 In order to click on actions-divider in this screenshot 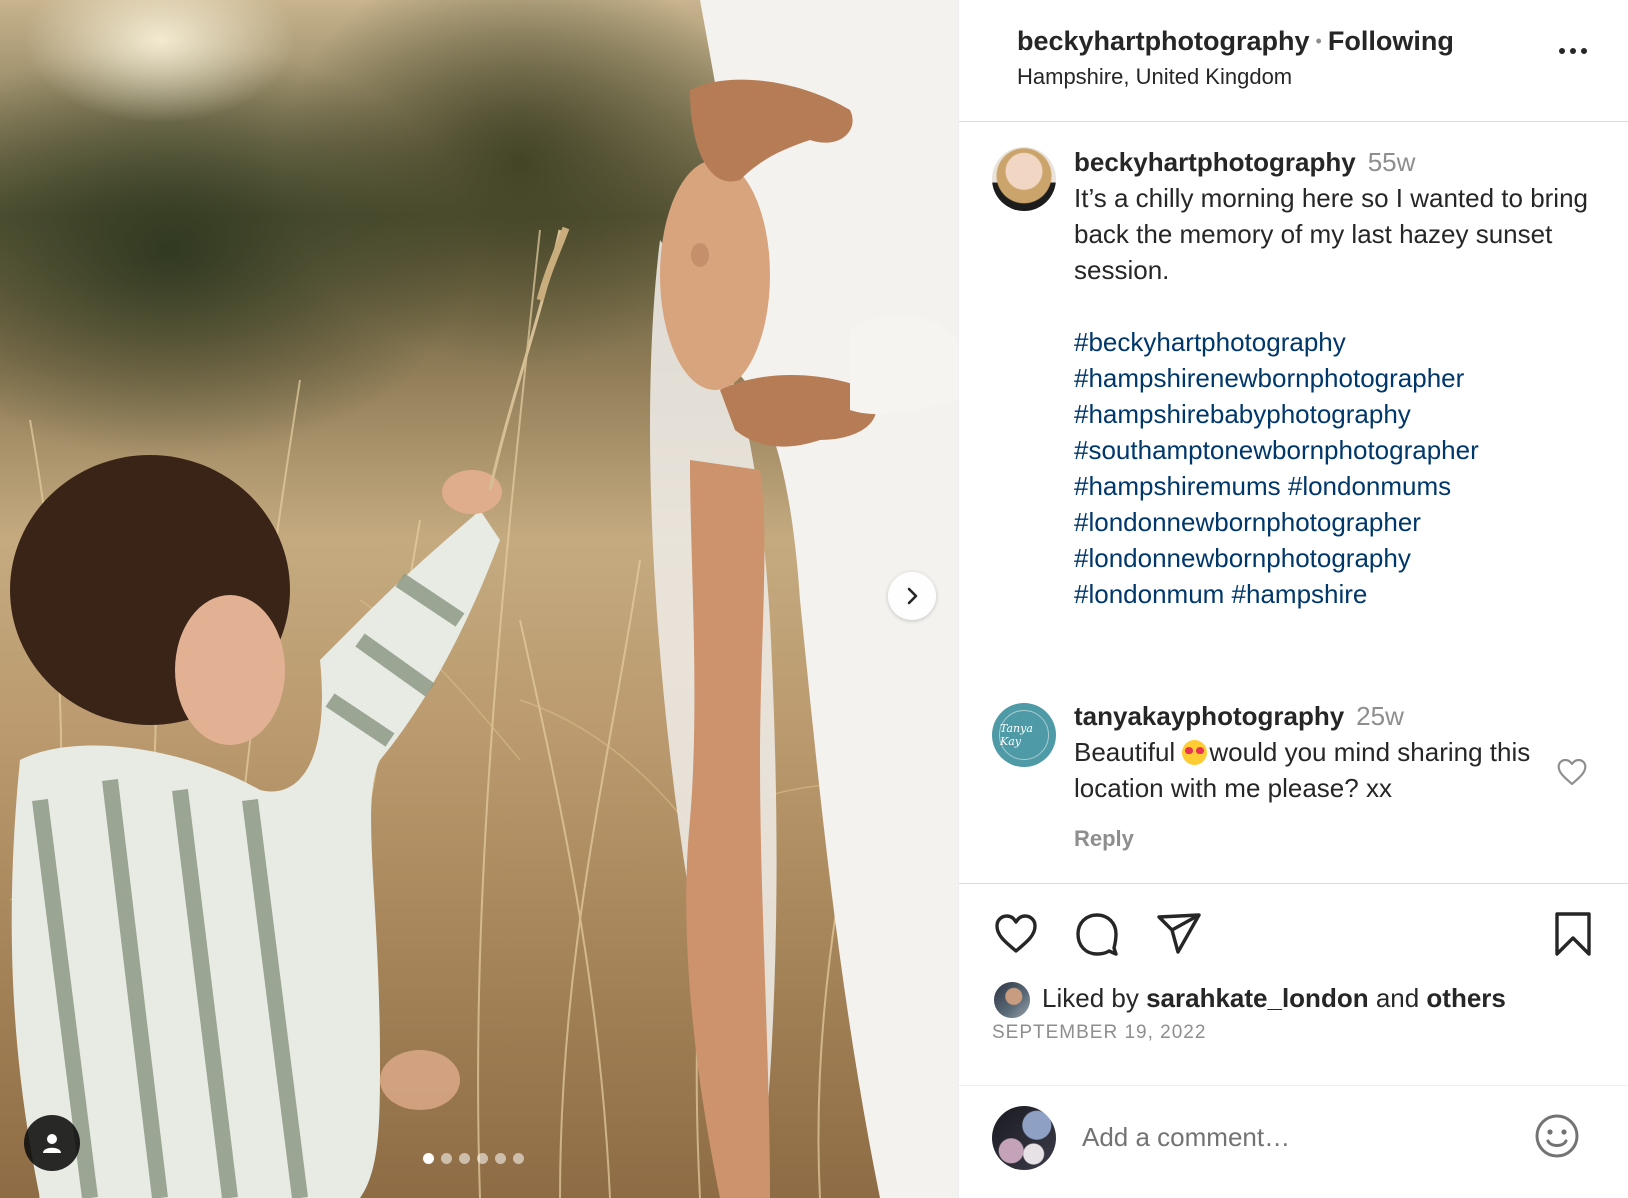, I will do `click(1293, 883)`.